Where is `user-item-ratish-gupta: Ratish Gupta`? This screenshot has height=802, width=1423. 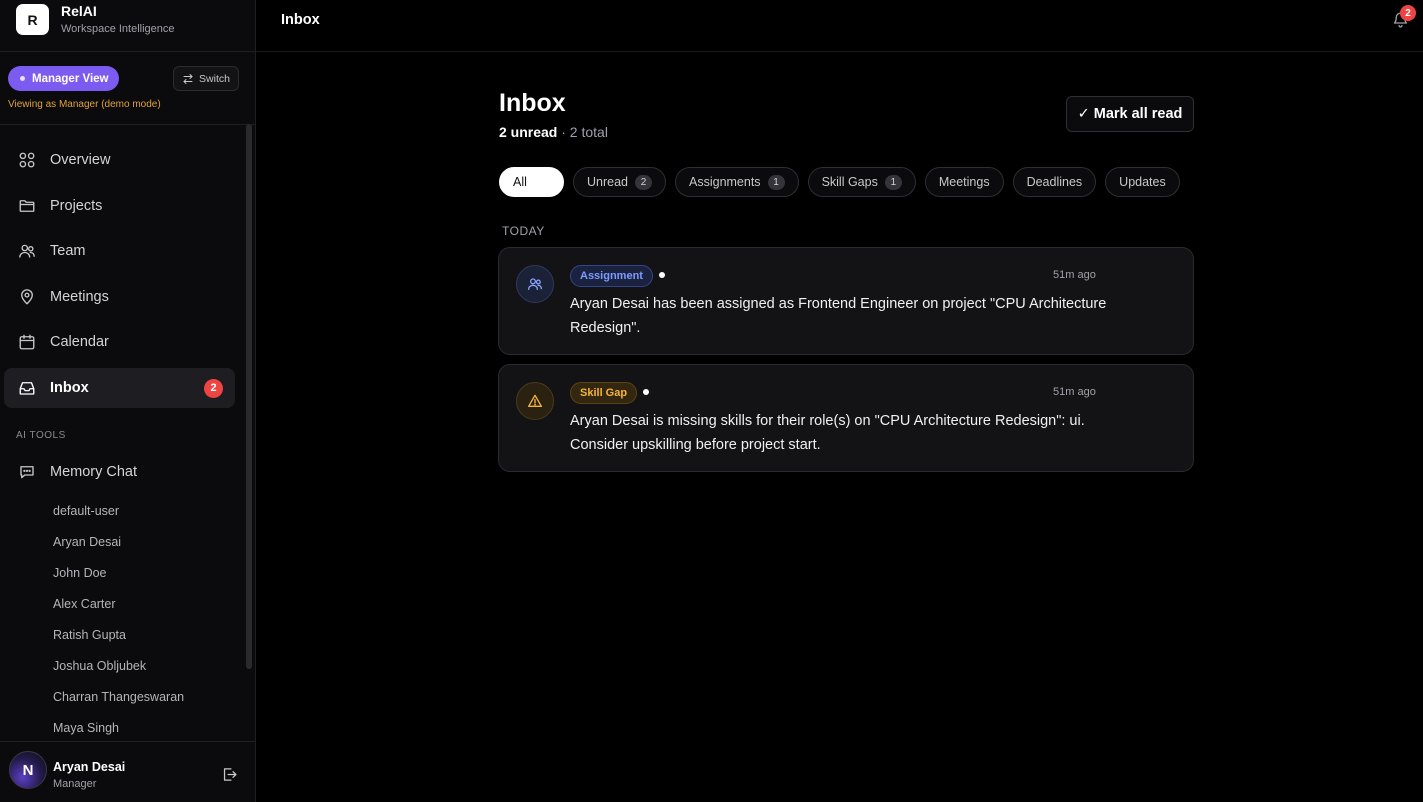
user-item-ratish-gupta: Ratish Gupta is located at coordinates (118, 642).